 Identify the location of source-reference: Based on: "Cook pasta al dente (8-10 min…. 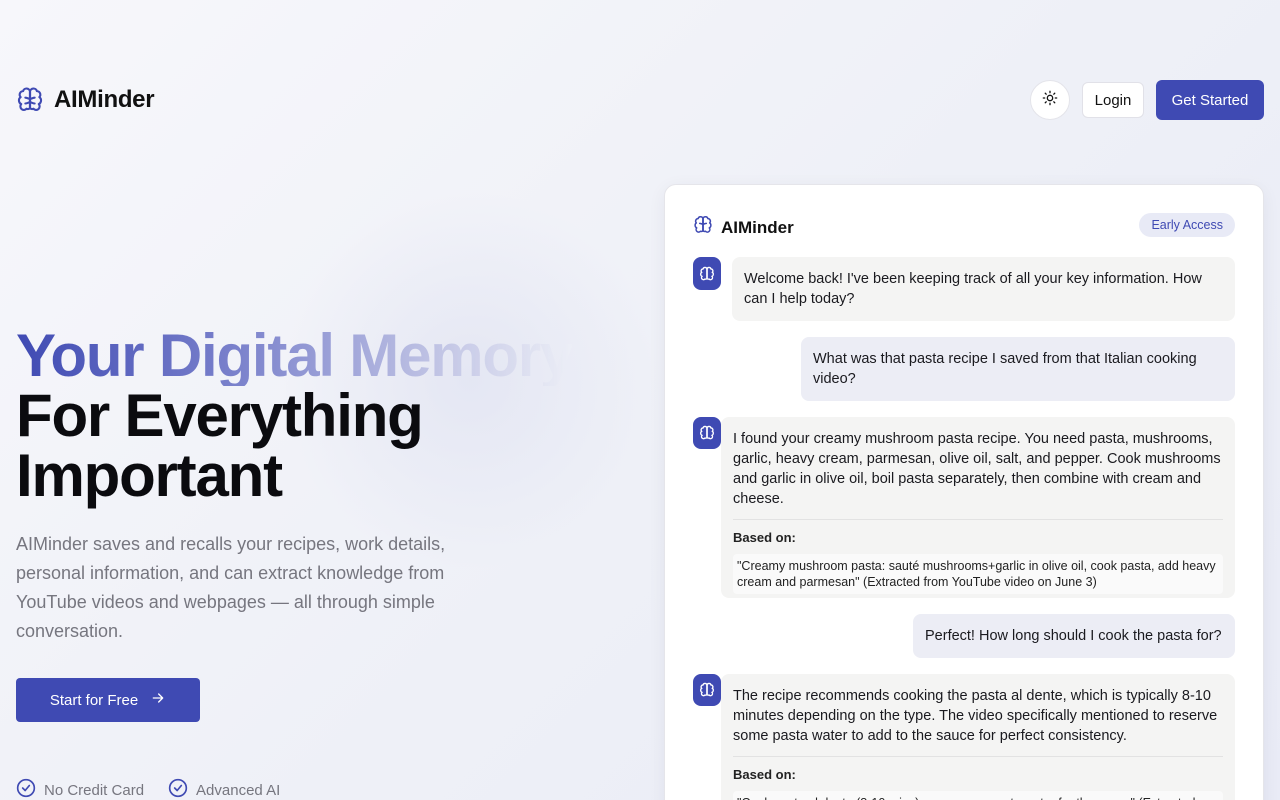
(978, 778).